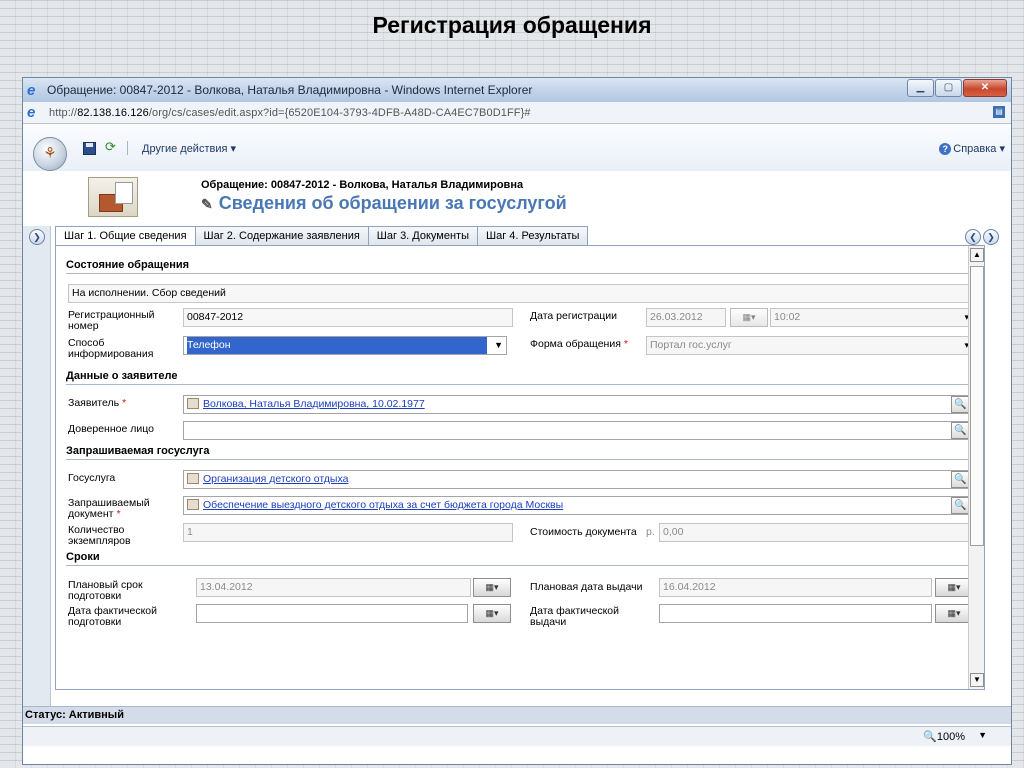  I want to click on ie-logo-icon: e, so click(31, 90).